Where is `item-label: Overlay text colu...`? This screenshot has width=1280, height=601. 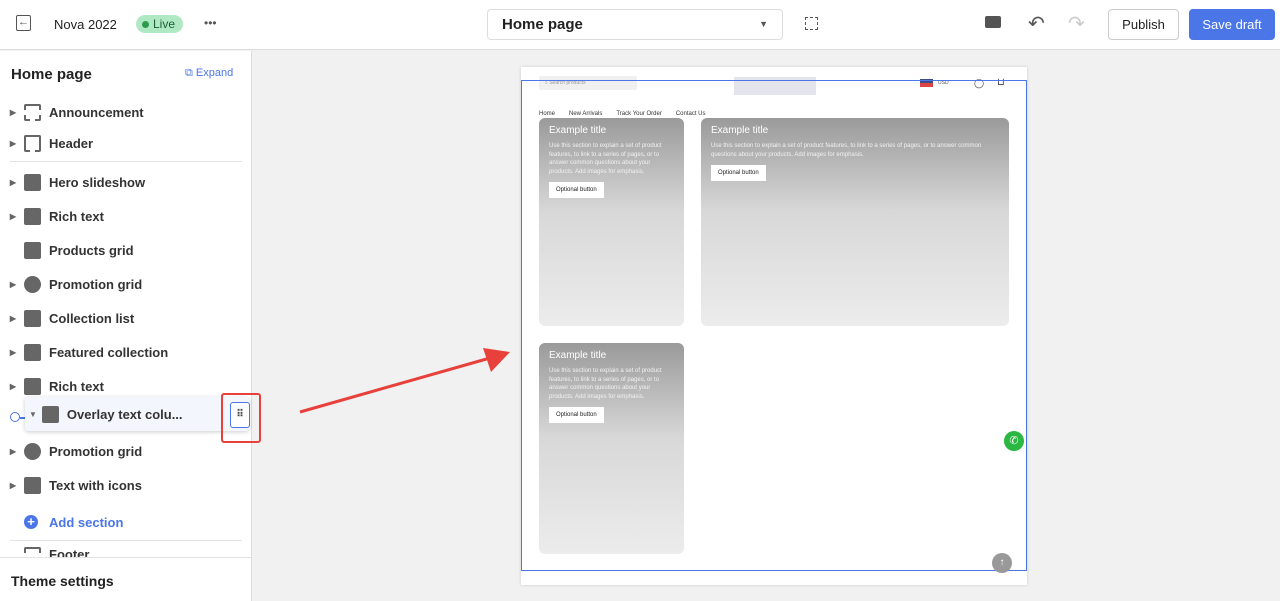
item-label: Overlay text colu... is located at coordinates (124, 414).